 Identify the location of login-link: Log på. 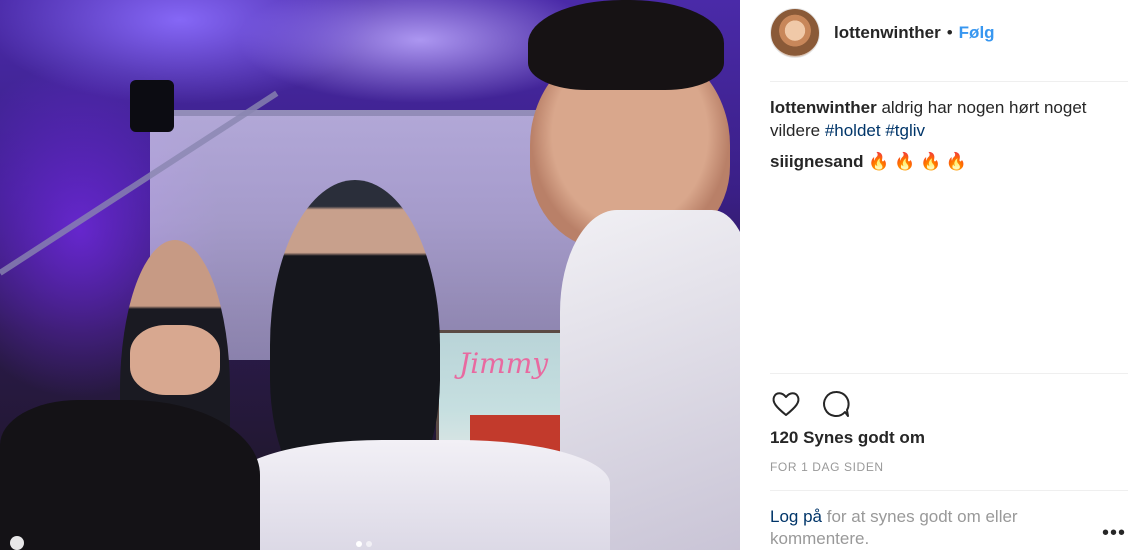
(796, 516).